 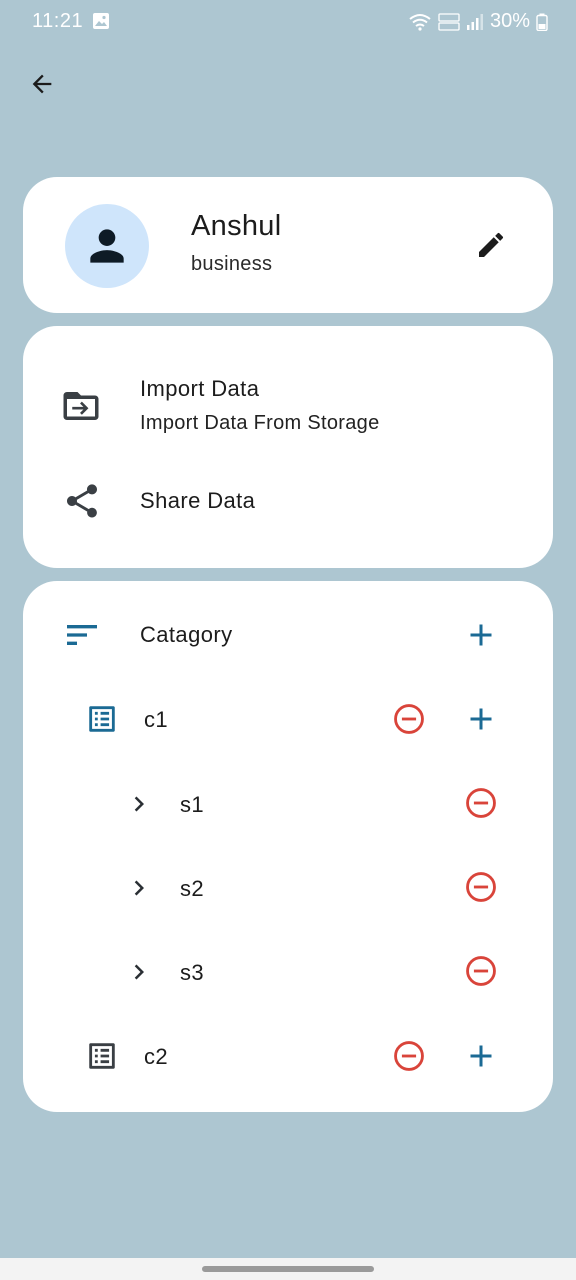 What do you see at coordinates (200, 388) in the screenshot?
I see `import-data-title: Import Data` at bounding box center [200, 388].